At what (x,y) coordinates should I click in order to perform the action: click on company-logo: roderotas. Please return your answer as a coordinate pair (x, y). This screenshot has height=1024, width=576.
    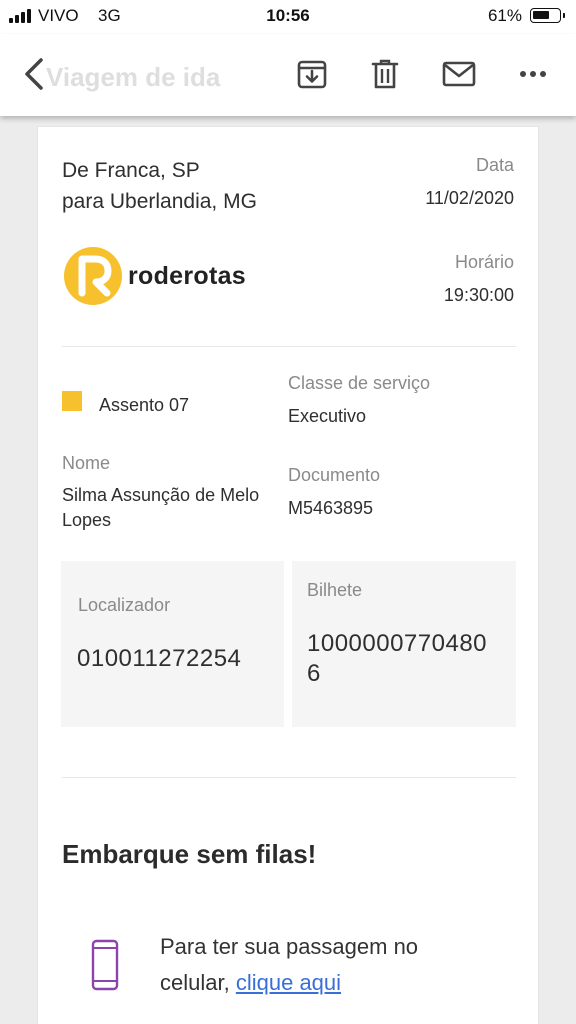
    Looking at the image, I should click on (154, 276).